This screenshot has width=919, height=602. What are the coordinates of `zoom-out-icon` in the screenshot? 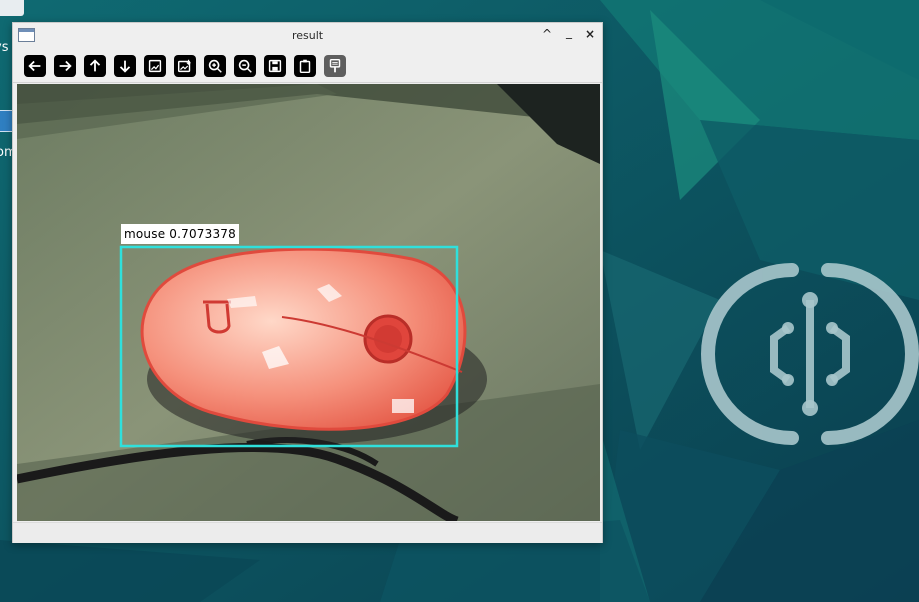 It's located at (245, 66).